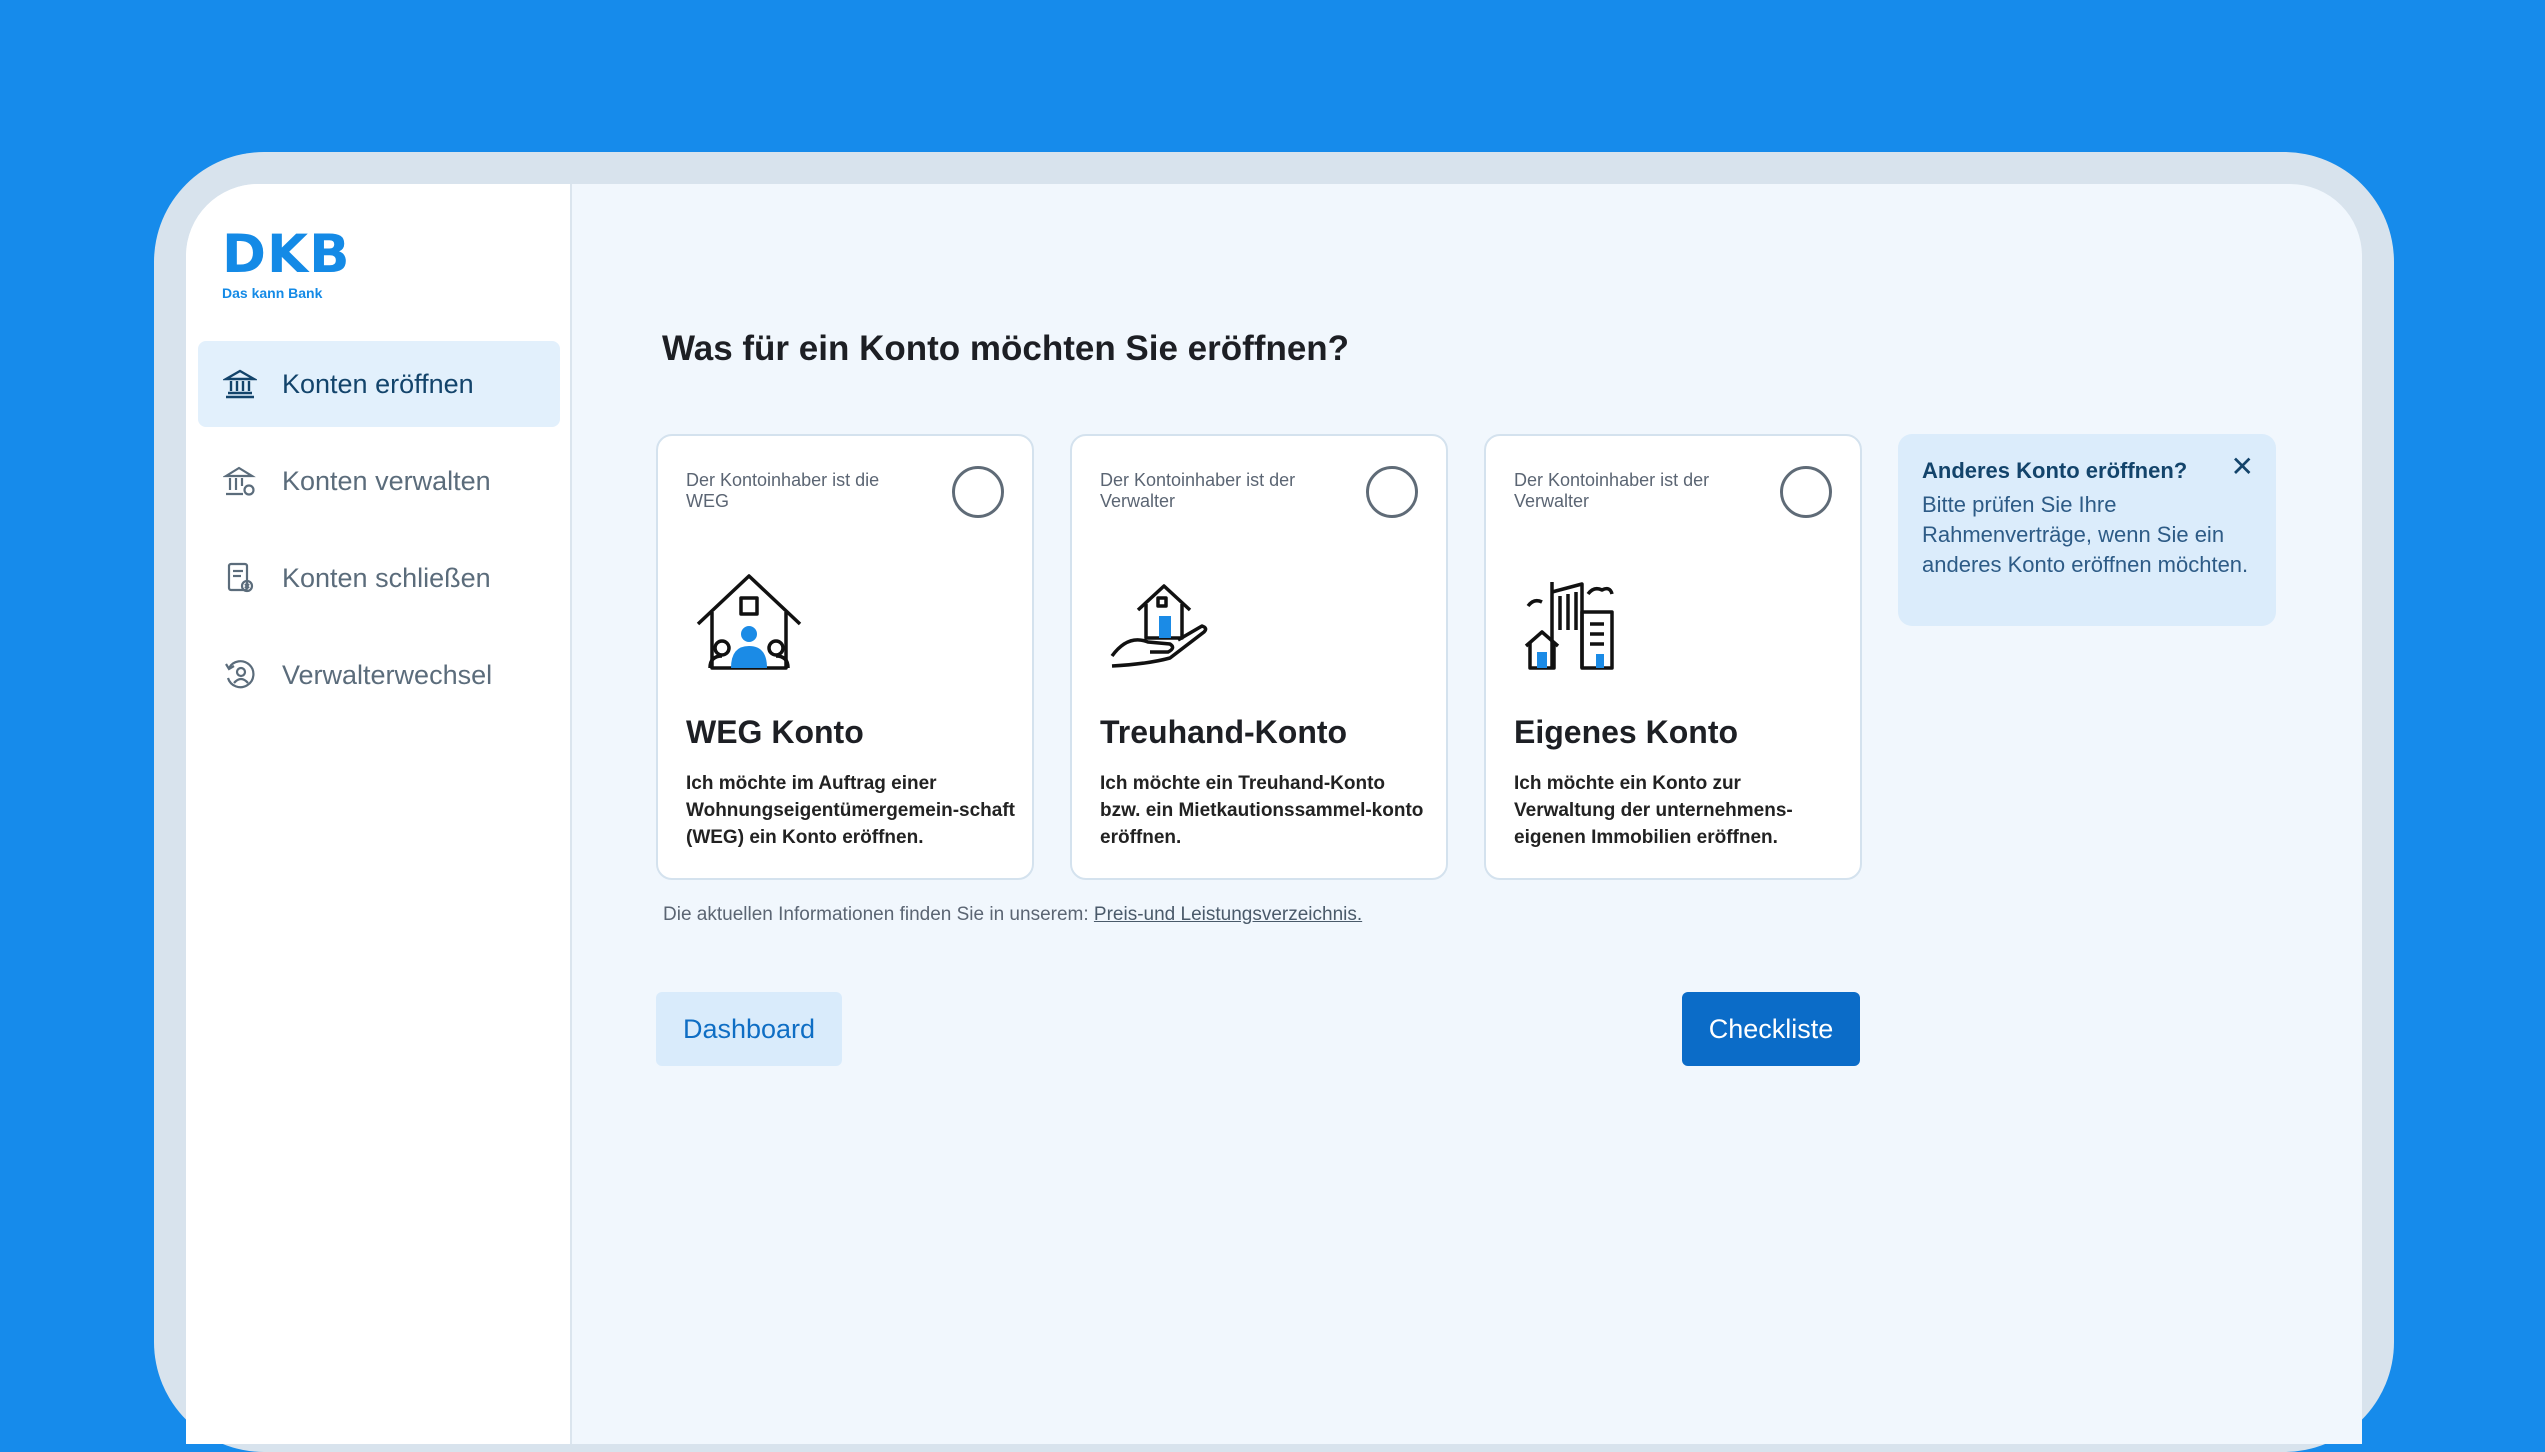 This screenshot has width=2545, height=1452. Describe the element at coordinates (272, 293) in the screenshot. I see `logo-tagline: Das kann Bank` at that location.